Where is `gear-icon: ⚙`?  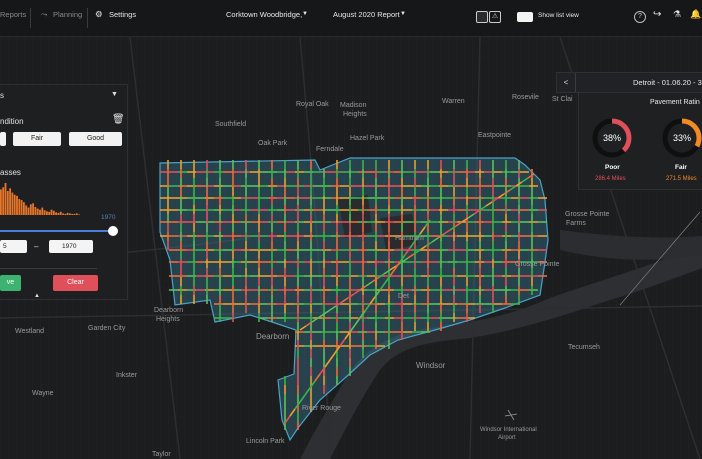 gear-icon: ⚙ is located at coordinates (99, 14).